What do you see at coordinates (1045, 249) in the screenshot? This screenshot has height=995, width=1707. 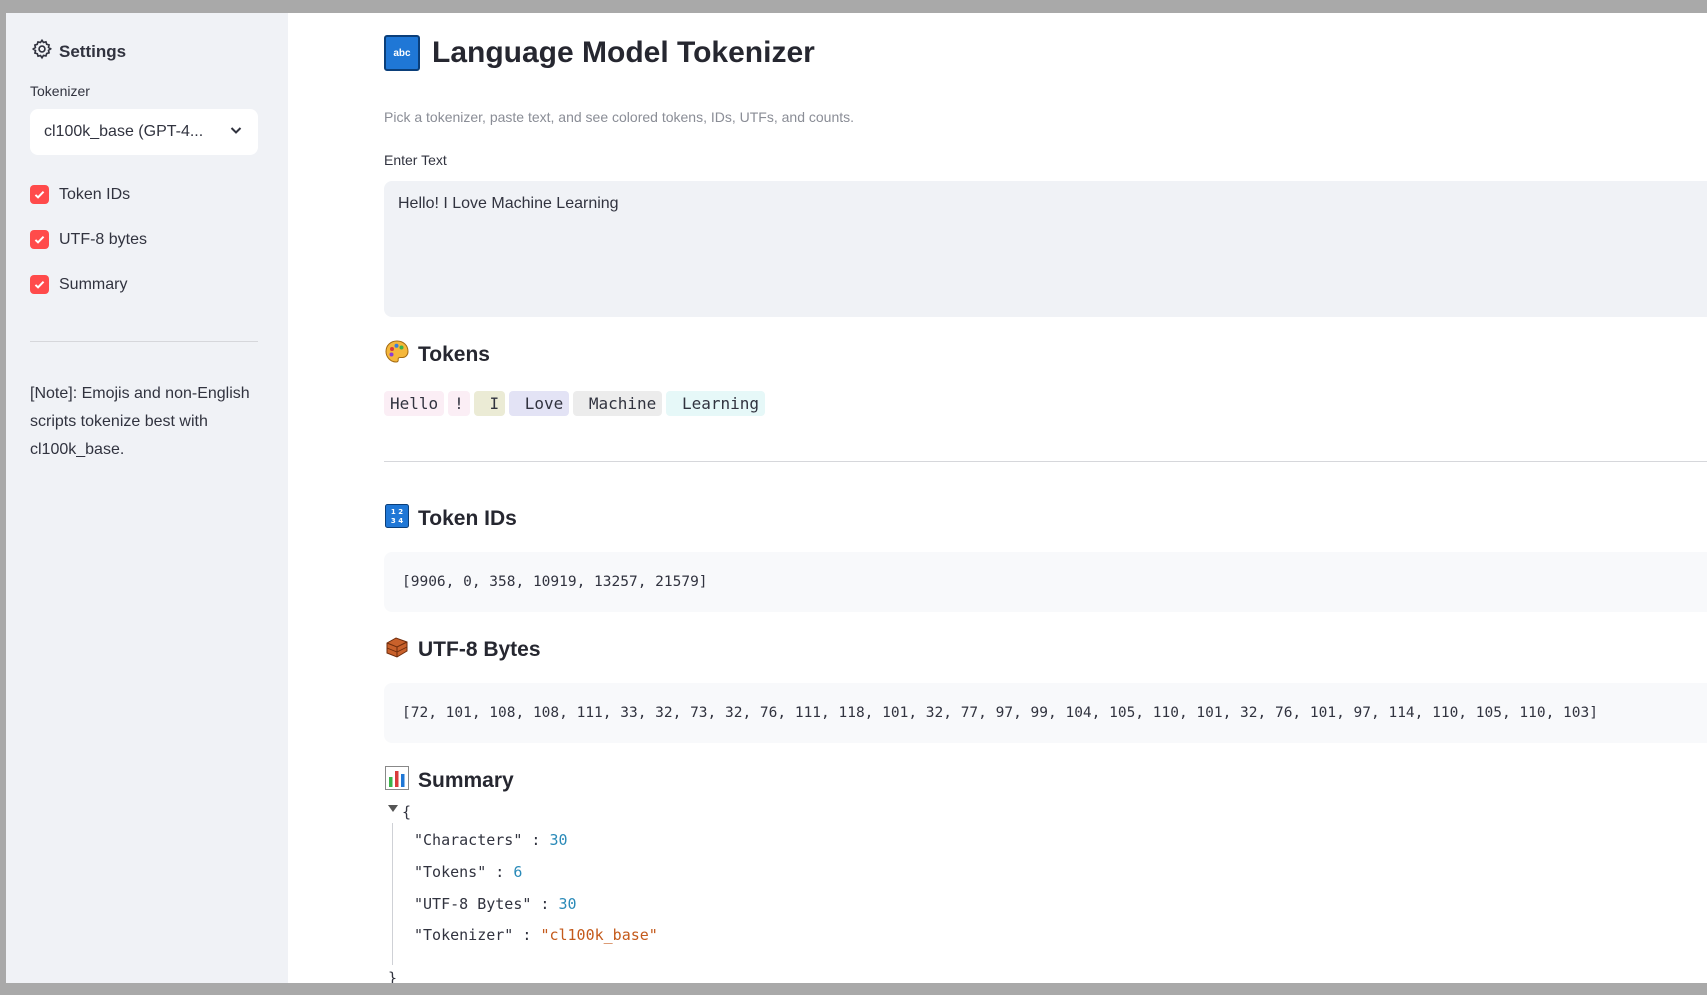 I see `text-input: Hello! I Love Machine Learning` at bounding box center [1045, 249].